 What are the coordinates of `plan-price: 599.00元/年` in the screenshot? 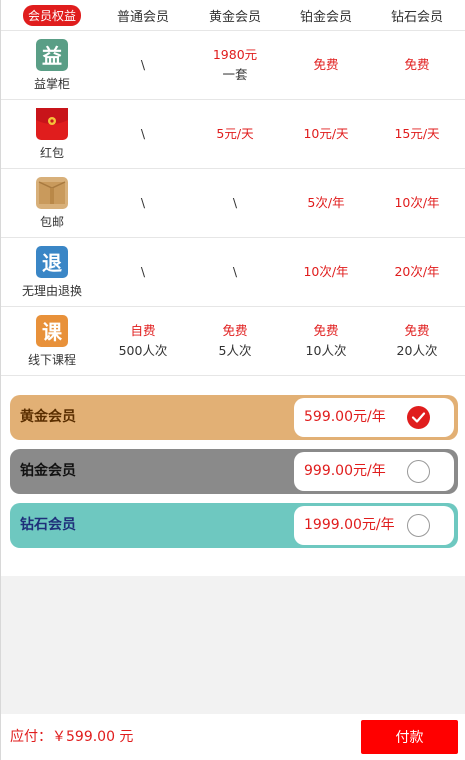 It's located at (345, 417).